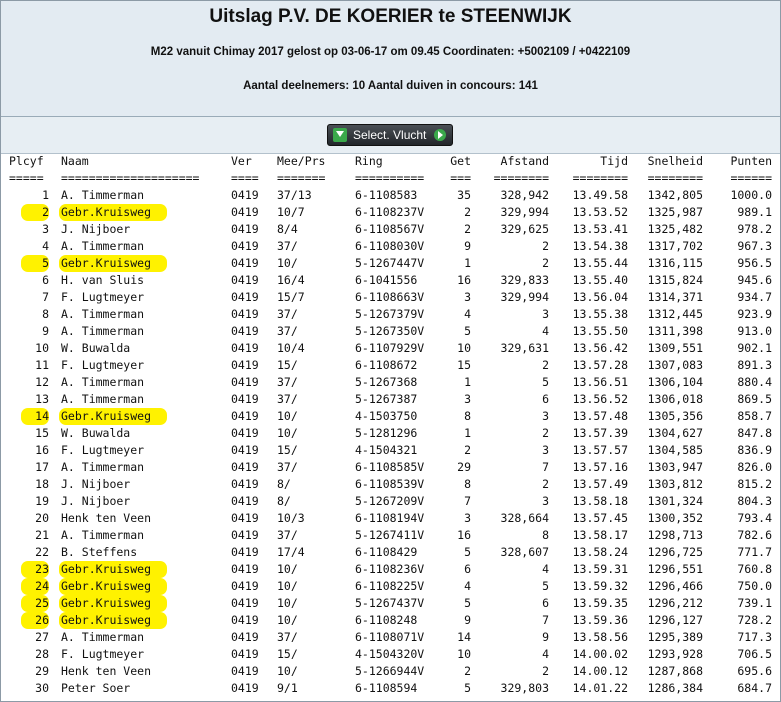 The image size is (781, 702). I want to click on cell-get: 4, so click(467, 586).